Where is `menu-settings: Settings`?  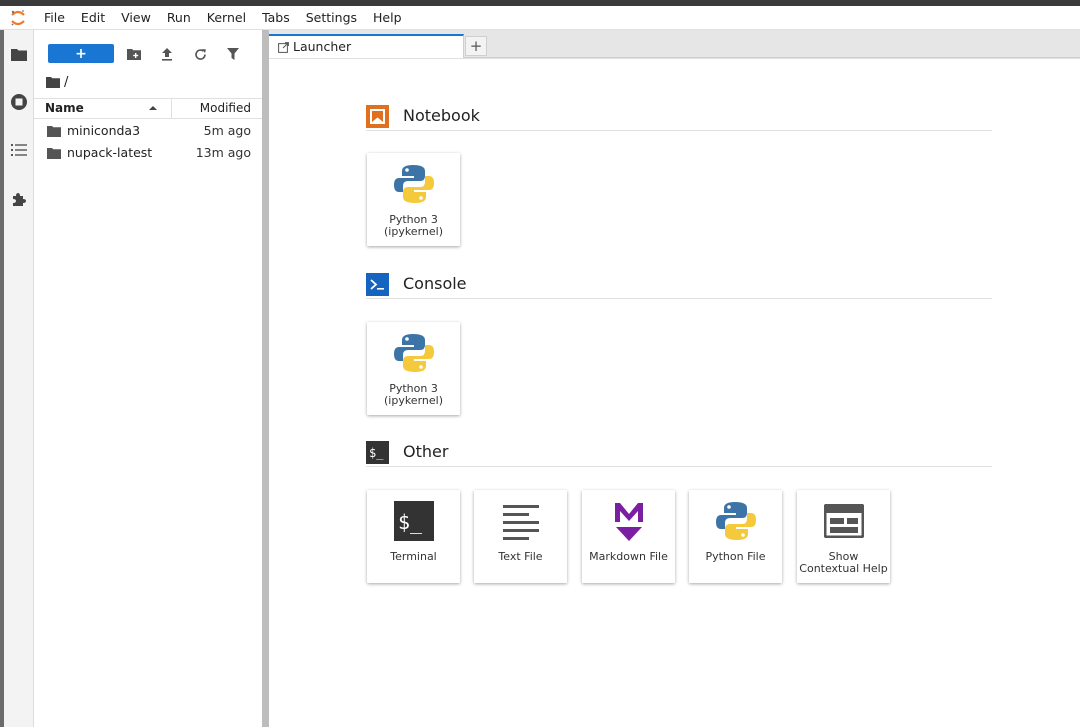 menu-settings: Settings is located at coordinates (331, 18).